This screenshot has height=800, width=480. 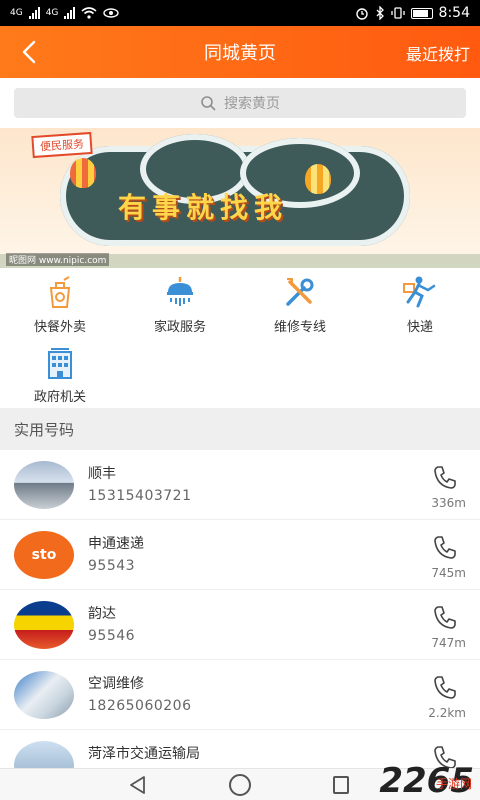 What do you see at coordinates (179, 327) in the screenshot?
I see `category-label: 家政服务` at bounding box center [179, 327].